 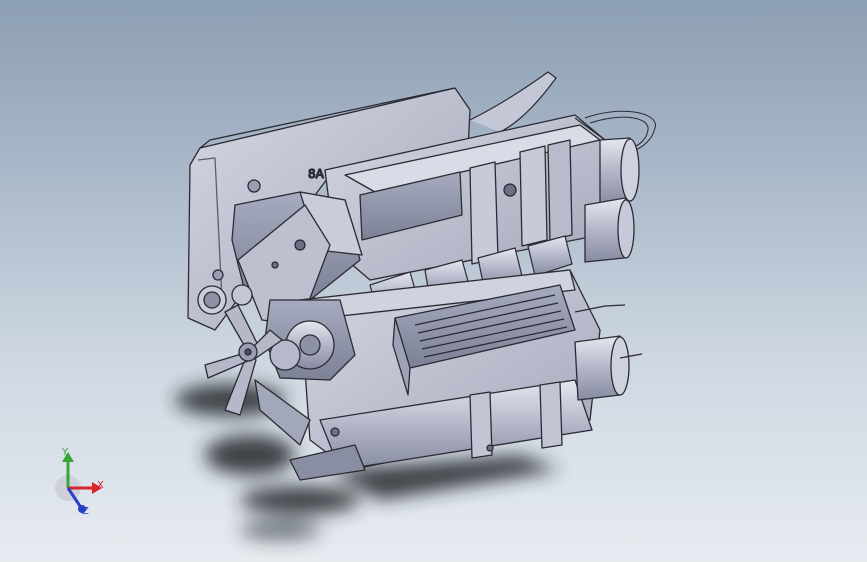 I want to click on coordinate-triad: Y X Z, so click(x=80, y=485).